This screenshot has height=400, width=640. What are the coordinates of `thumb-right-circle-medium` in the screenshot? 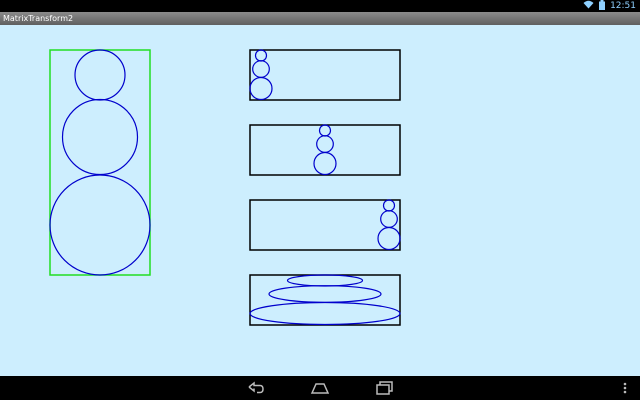 It's located at (389, 219).